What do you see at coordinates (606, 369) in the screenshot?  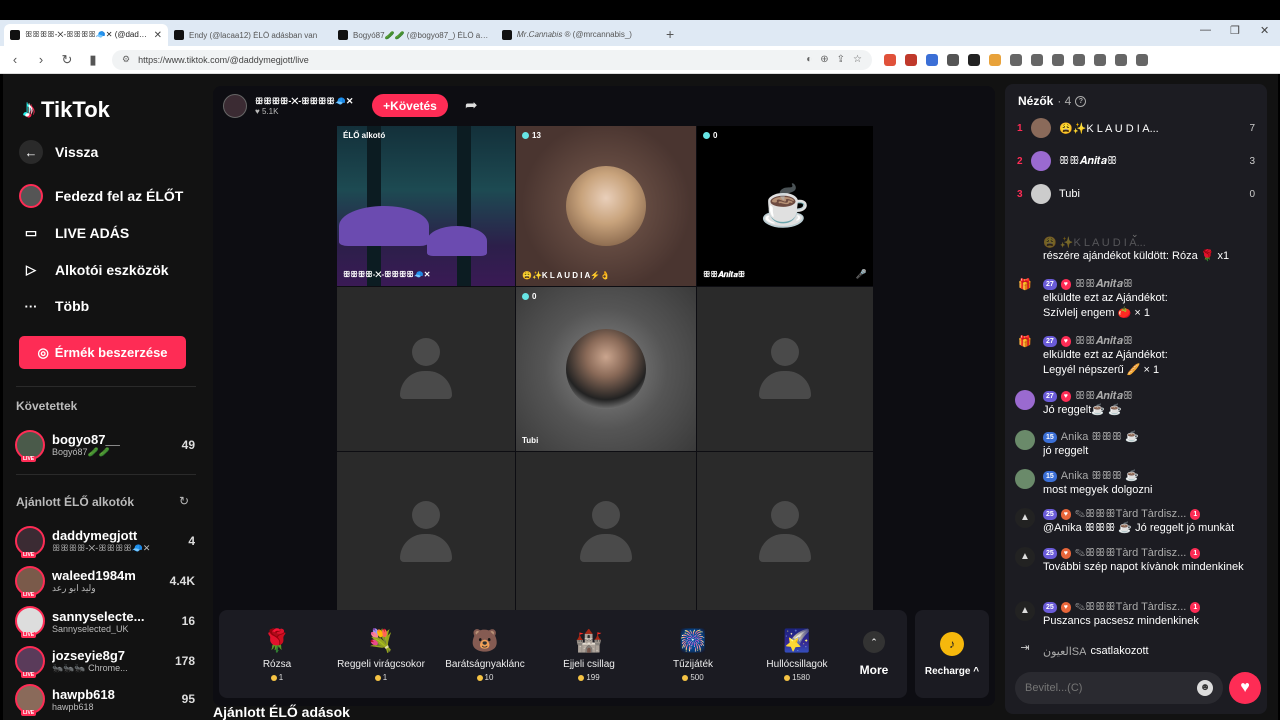 I see `guest-video-cell: 0 Tubi` at bounding box center [606, 369].